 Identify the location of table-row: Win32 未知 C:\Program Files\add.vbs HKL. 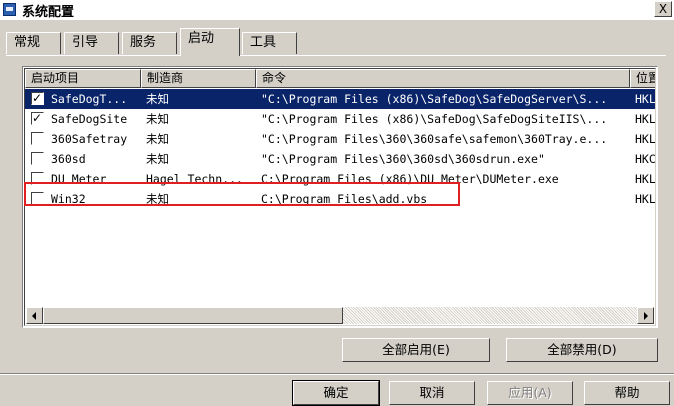
(340, 199).